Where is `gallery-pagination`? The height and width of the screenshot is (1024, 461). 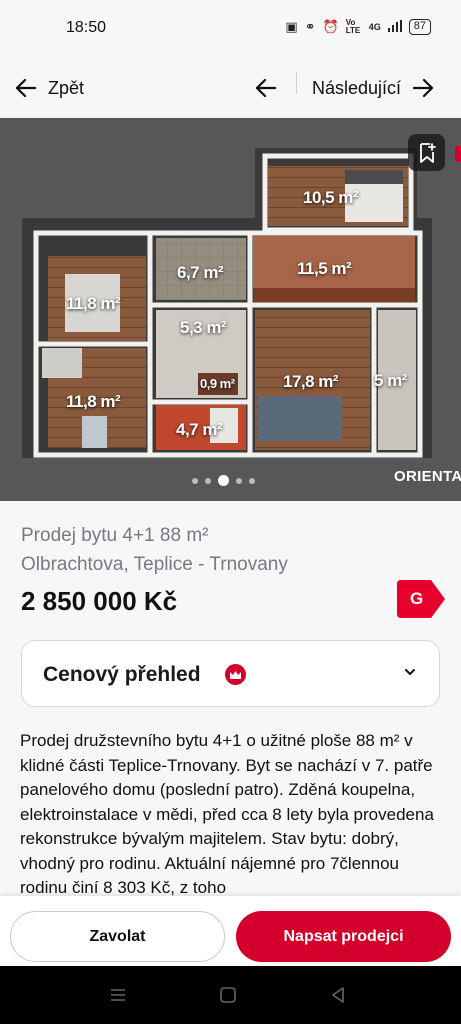
gallery-pagination is located at coordinates (223, 480).